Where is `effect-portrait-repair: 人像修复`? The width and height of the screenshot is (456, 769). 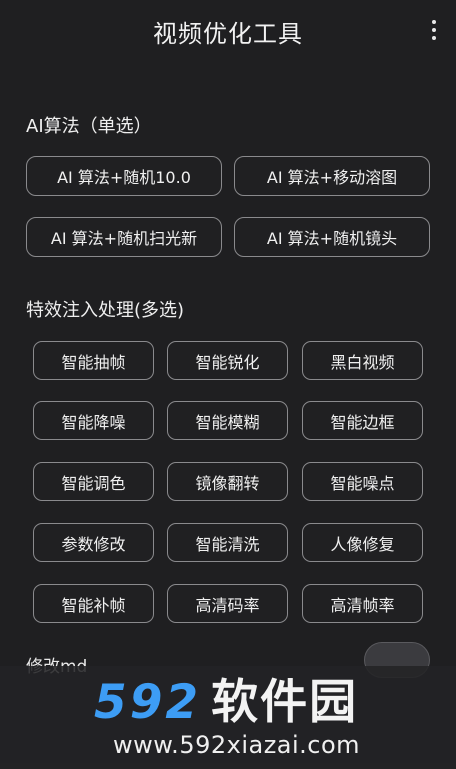
effect-portrait-repair: 人像修复 is located at coordinates (362, 542).